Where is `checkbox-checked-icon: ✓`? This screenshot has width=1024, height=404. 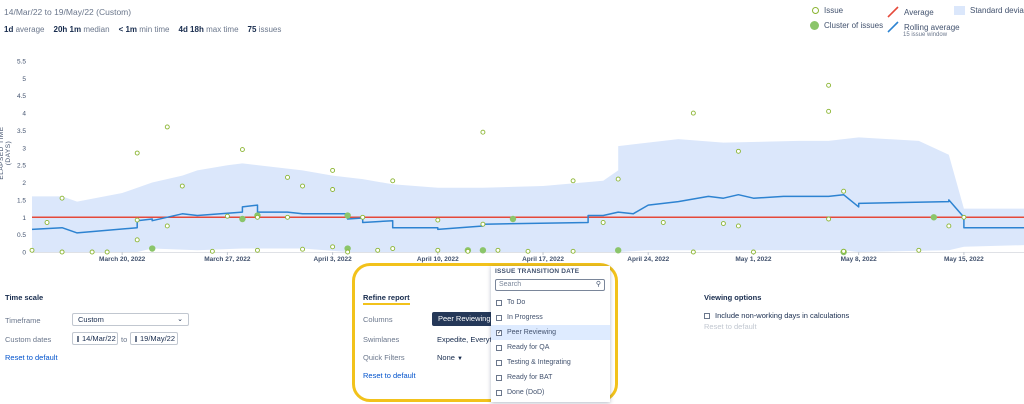 checkbox-checked-icon: ✓ is located at coordinates (499, 332).